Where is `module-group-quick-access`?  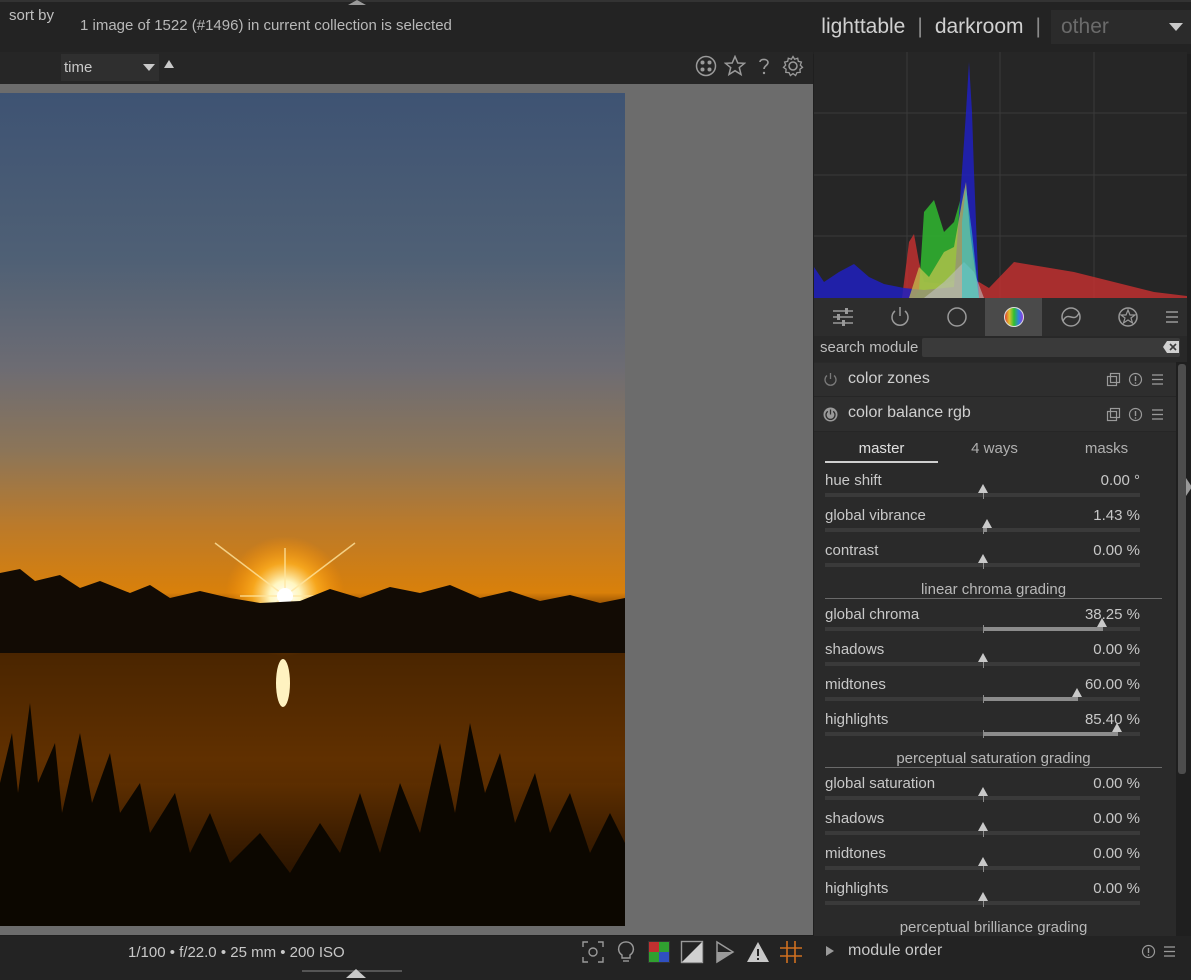 module-group-quick-access is located at coordinates (842, 317).